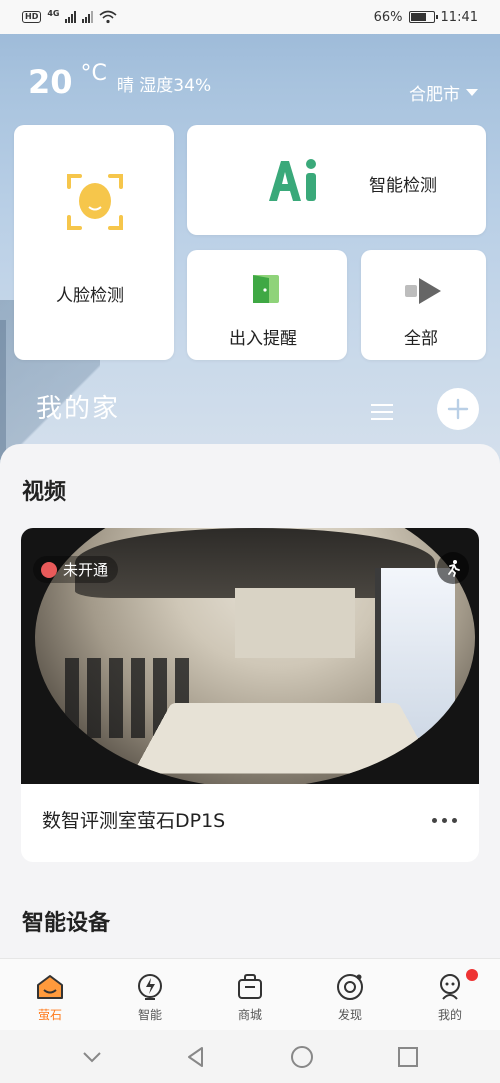 The height and width of the screenshot is (1083, 500). What do you see at coordinates (108, 17) in the screenshot?
I see `wifi-icon` at bounding box center [108, 17].